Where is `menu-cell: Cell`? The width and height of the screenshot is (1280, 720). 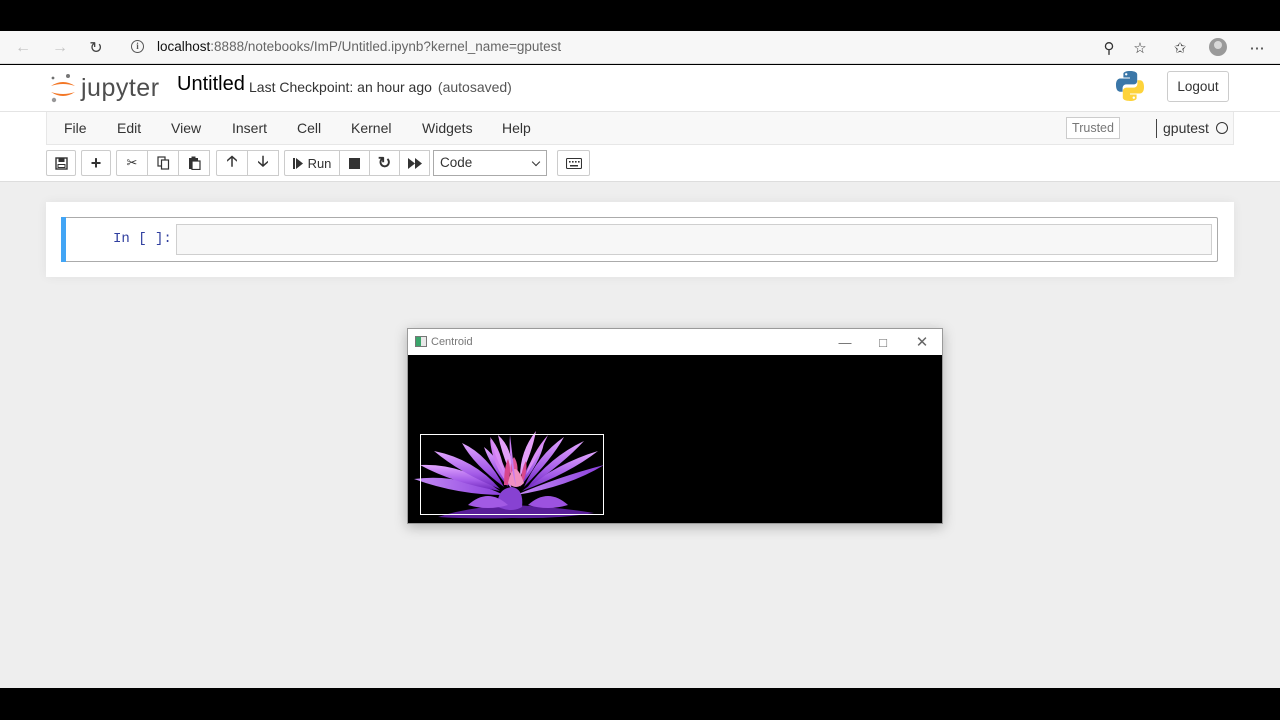 menu-cell: Cell is located at coordinates (309, 128).